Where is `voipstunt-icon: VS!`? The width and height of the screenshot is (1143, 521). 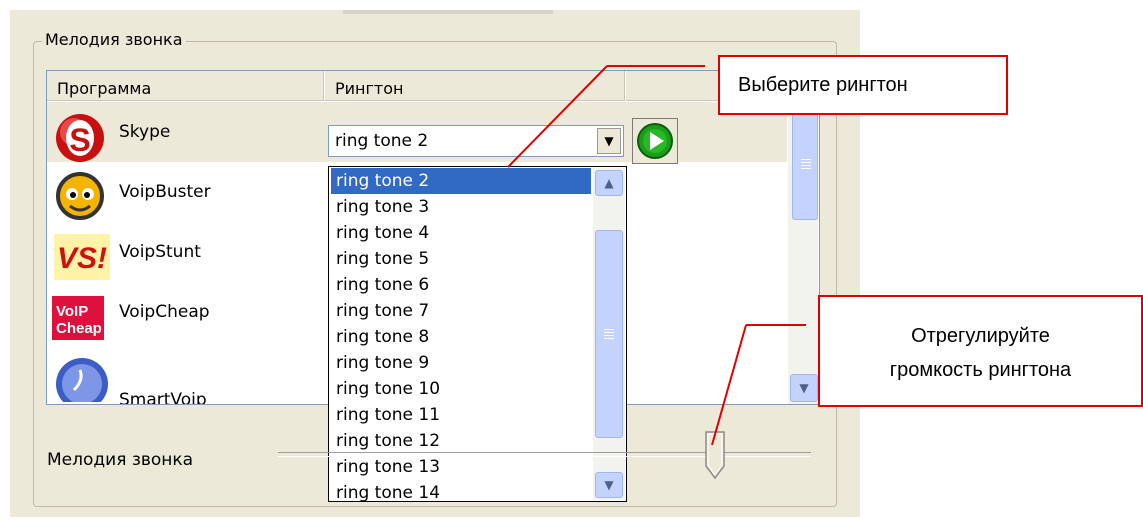
voipstunt-icon: VS! is located at coordinates (82, 257).